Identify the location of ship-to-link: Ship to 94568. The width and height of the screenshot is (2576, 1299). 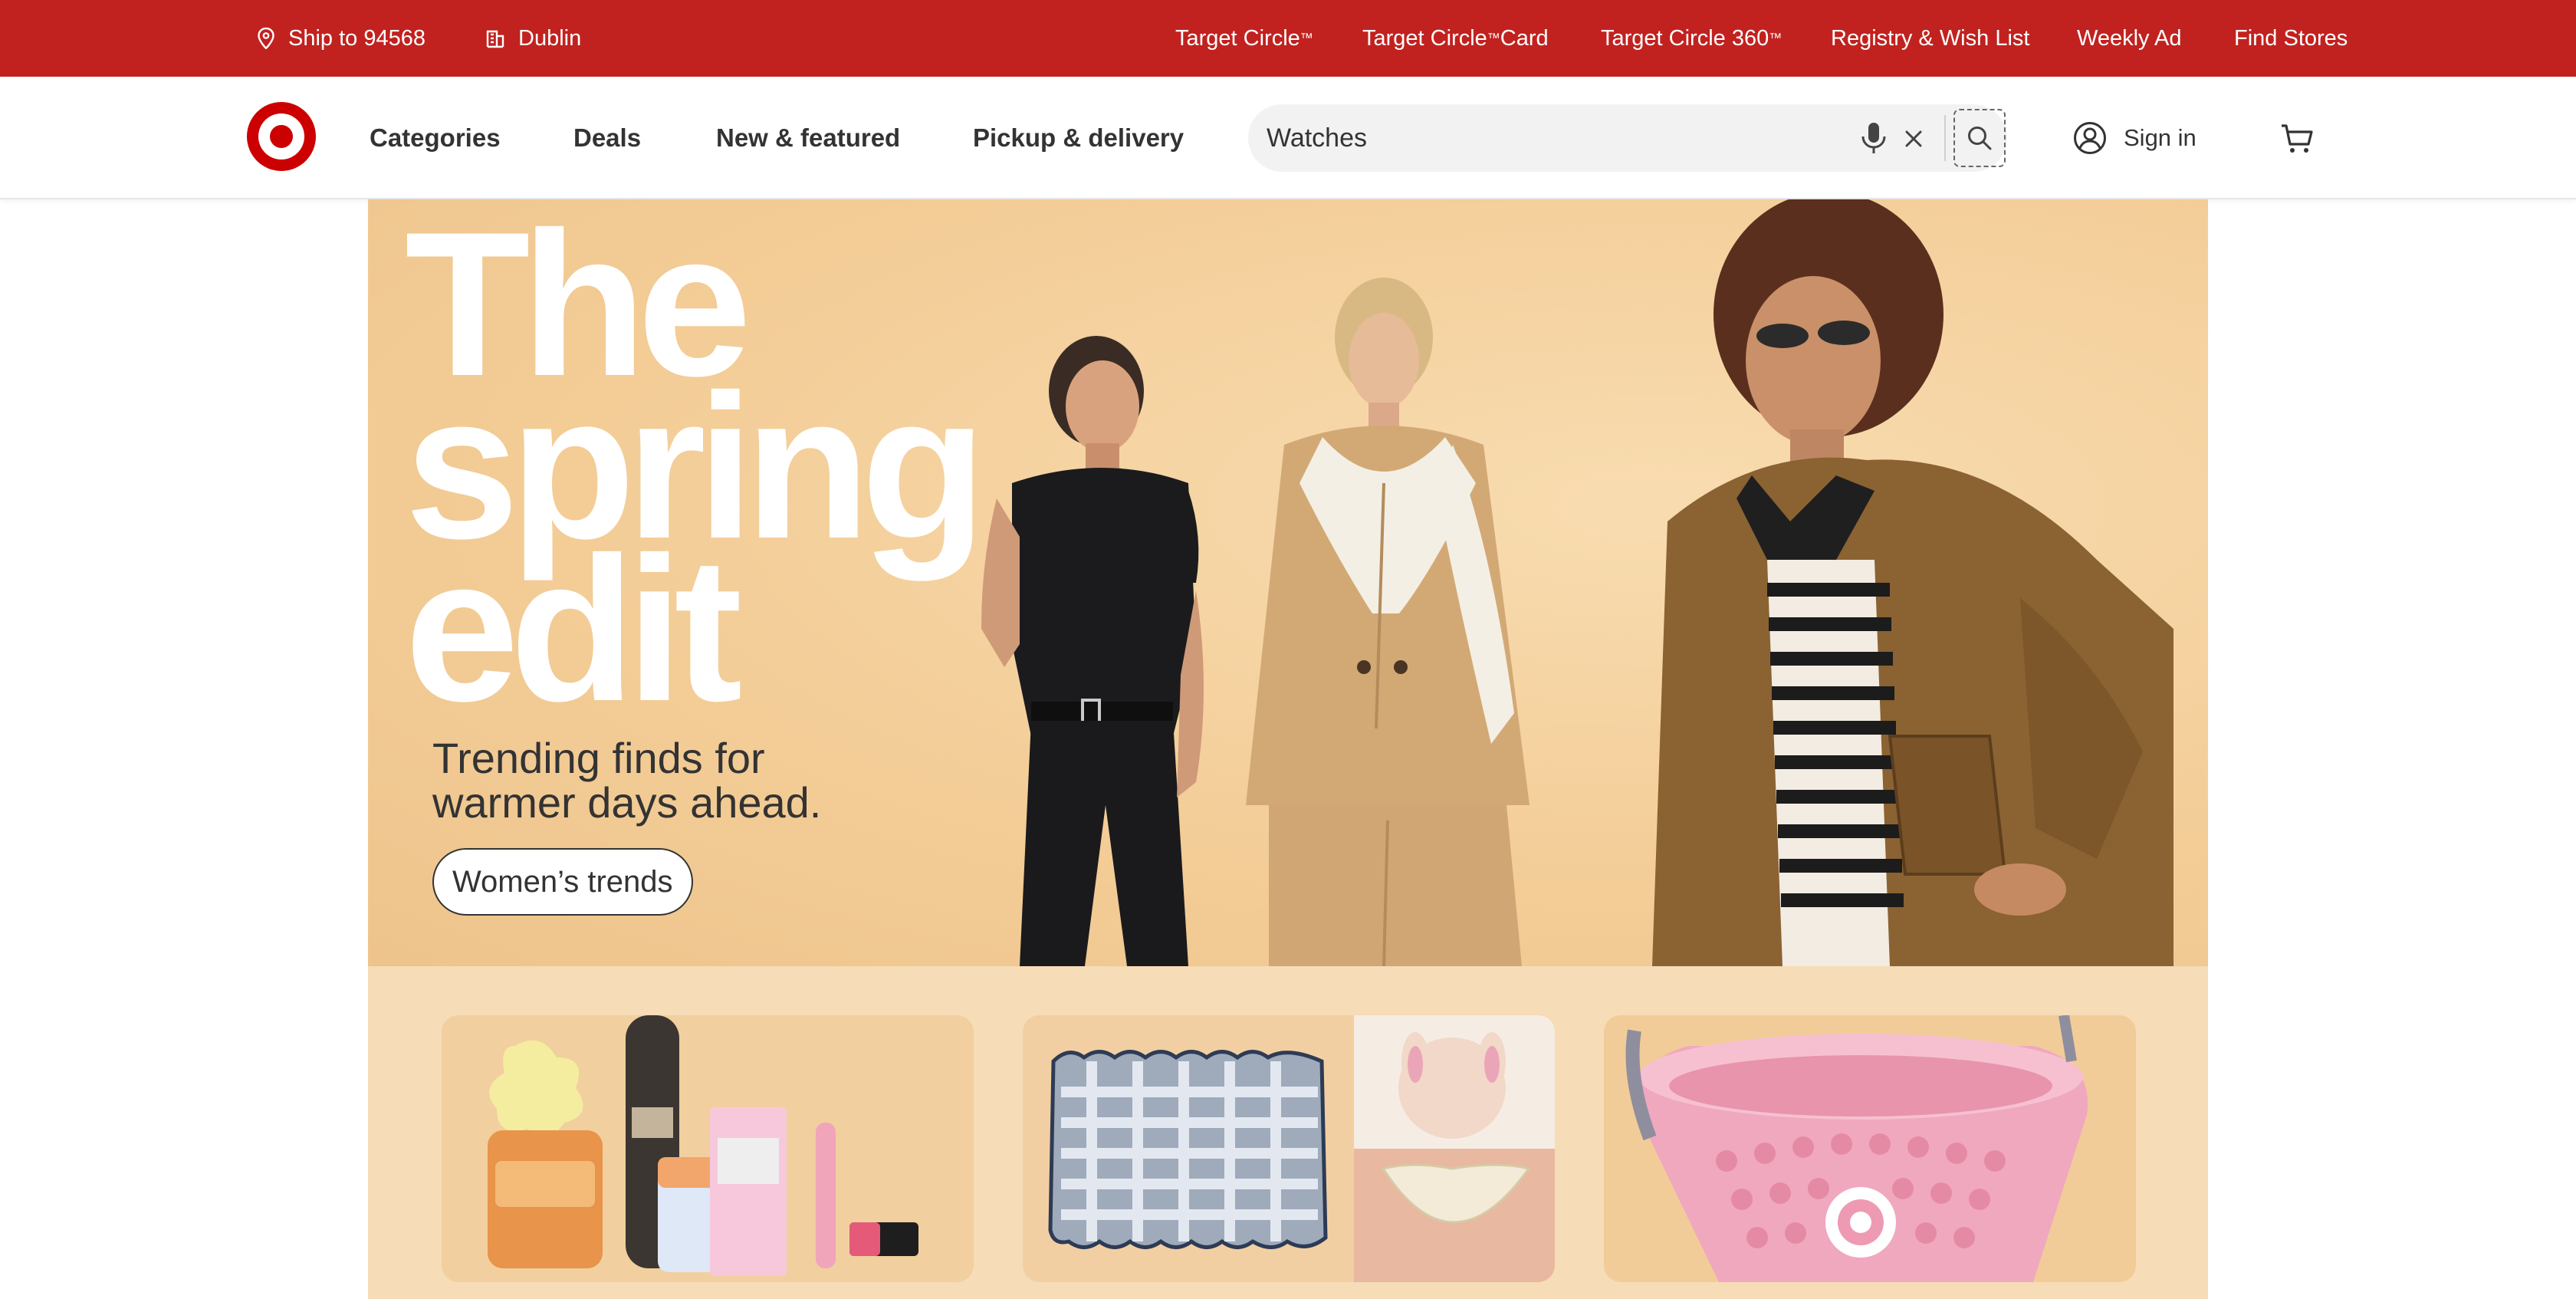
(342, 38).